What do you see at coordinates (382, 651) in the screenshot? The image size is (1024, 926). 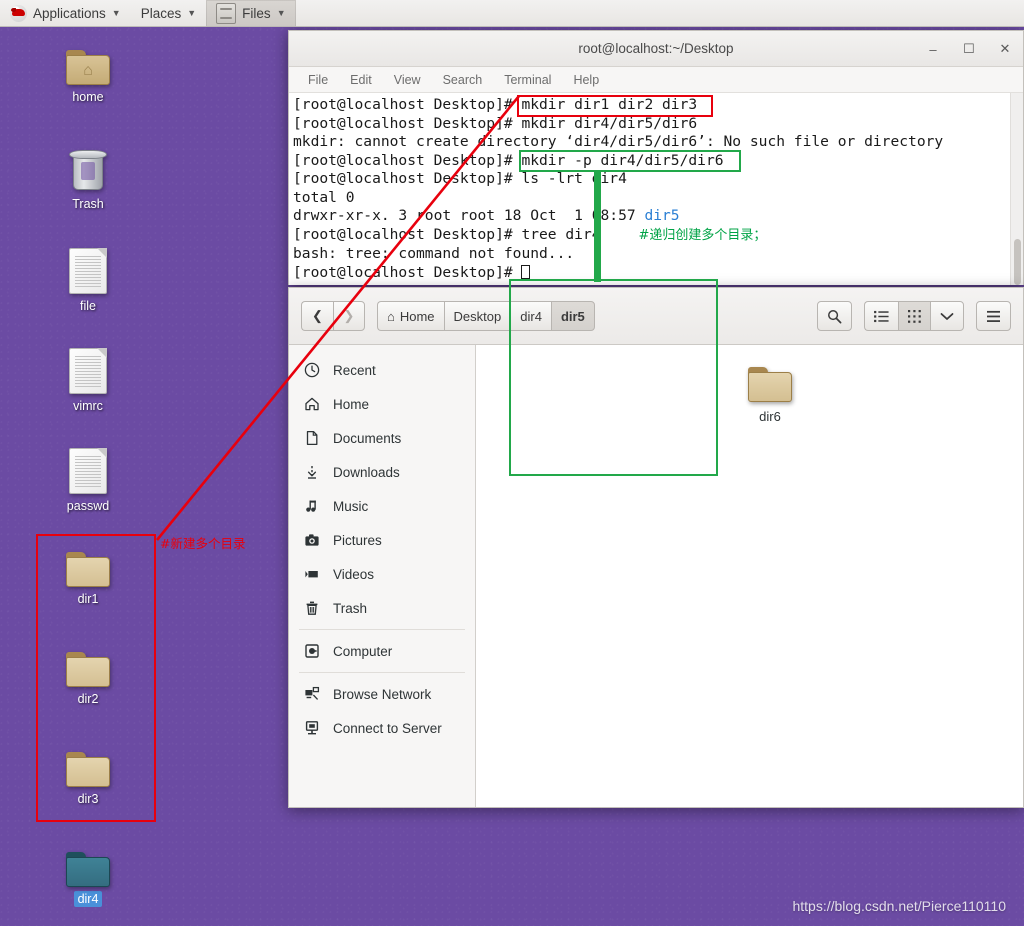 I see `sidebar-item-computer: Computer` at bounding box center [382, 651].